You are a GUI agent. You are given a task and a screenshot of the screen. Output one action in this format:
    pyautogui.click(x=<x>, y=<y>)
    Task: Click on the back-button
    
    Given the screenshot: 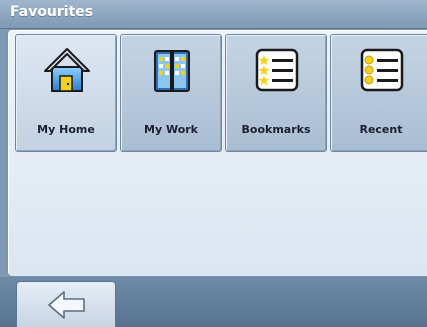 What is the action you would take?
    pyautogui.click(x=66, y=304)
    